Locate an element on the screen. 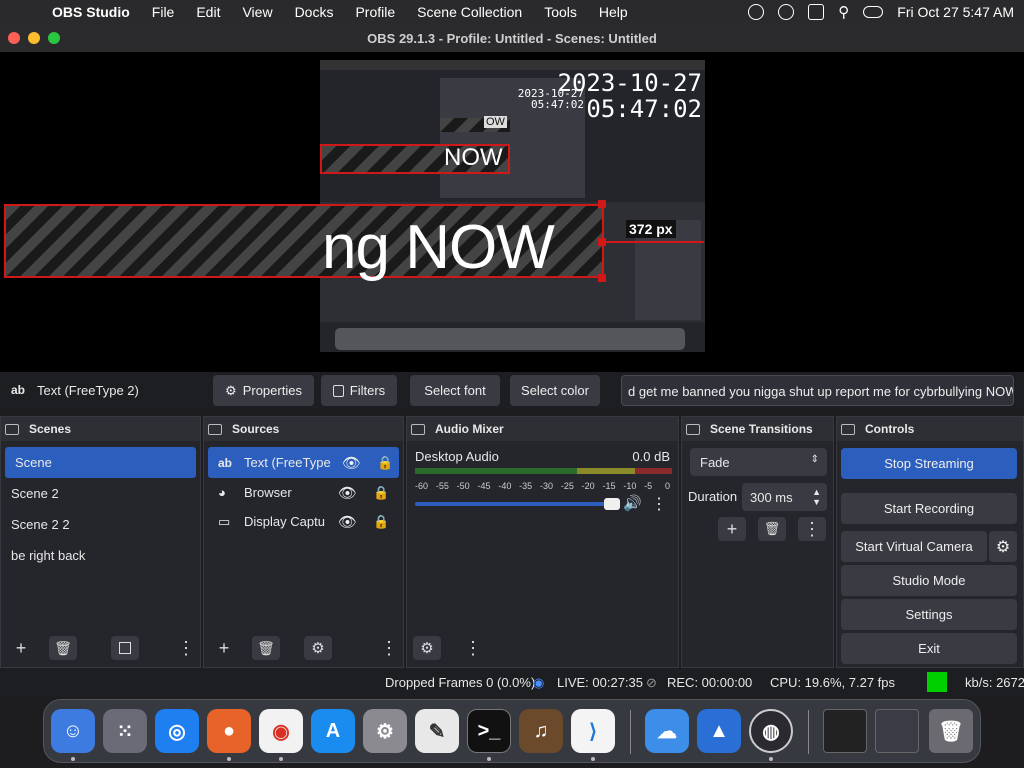 This screenshot has width=1024, height=768. remove-transition-button: 🗑 is located at coordinates (772, 529).